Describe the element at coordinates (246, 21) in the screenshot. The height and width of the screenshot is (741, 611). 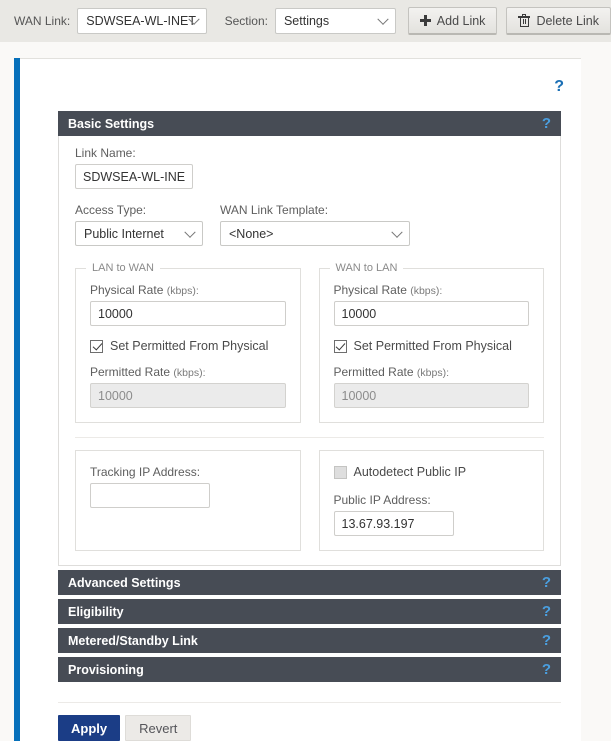
I see `section-label: Section:` at that location.